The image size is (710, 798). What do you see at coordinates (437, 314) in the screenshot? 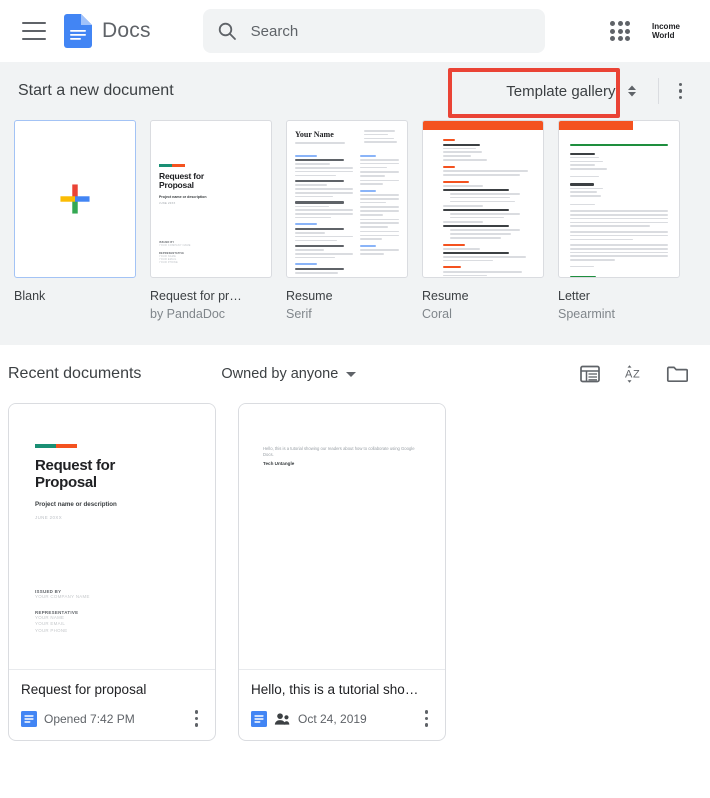
I see `template-sublabel: Coral` at bounding box center [437, 314].